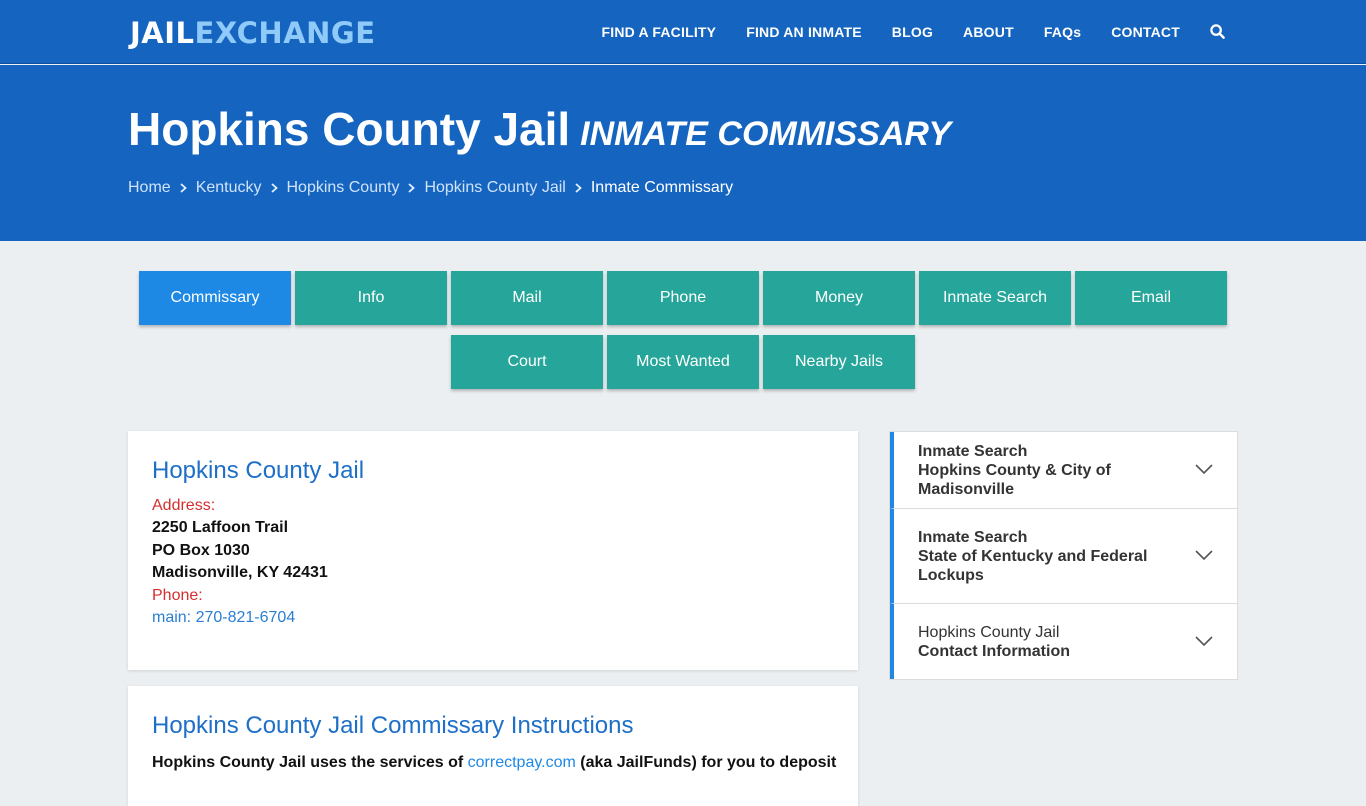 The image size is (1366, 806). Describe the element at coordinates (1151, 298) in the screenshot. I see `tab-email: Email` at that location.